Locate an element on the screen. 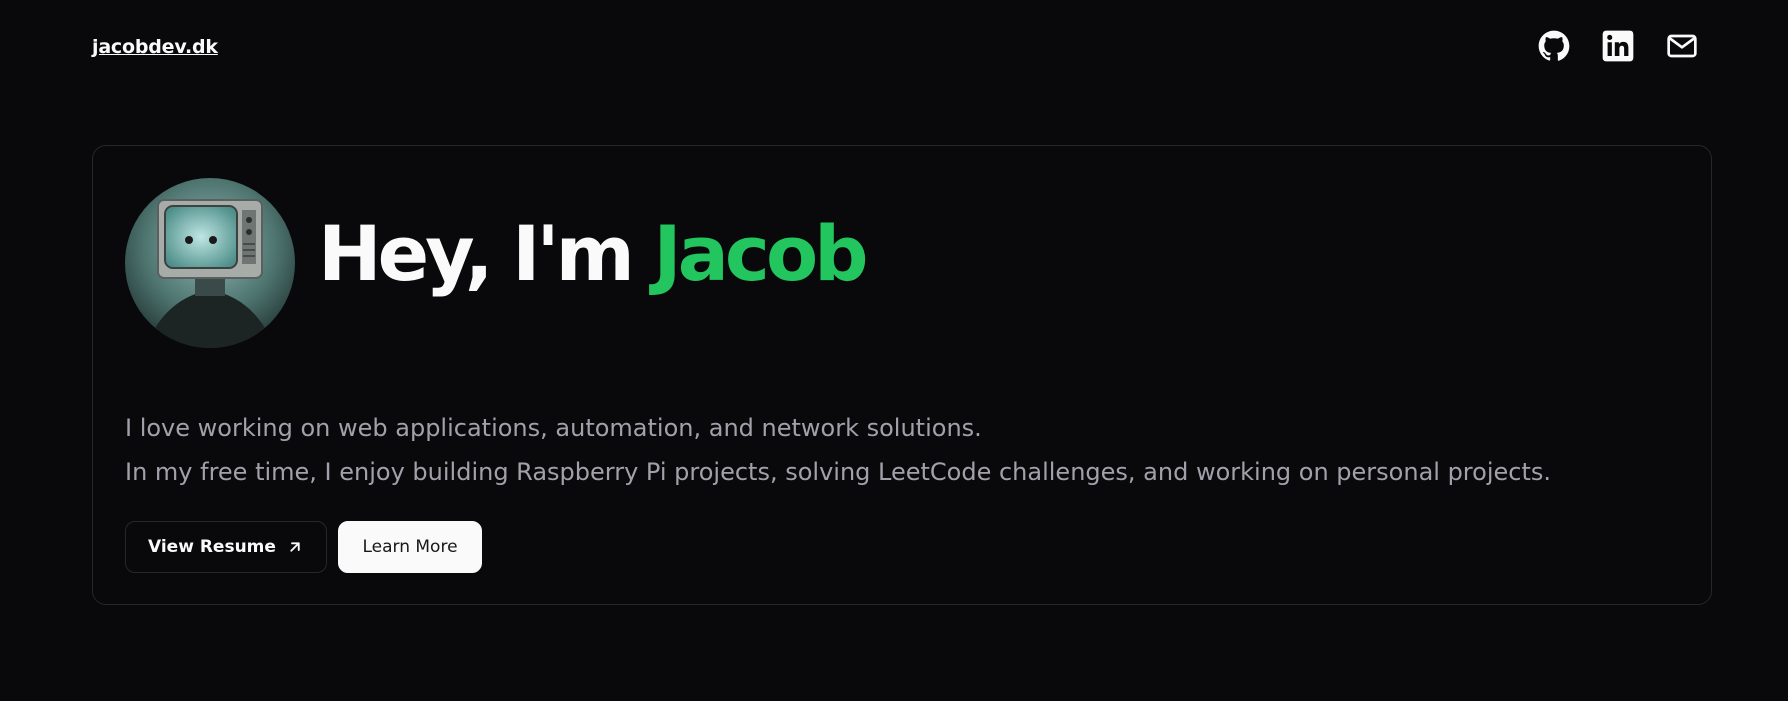  view-resume-button: View Resume is located at coordinates (226, 547).